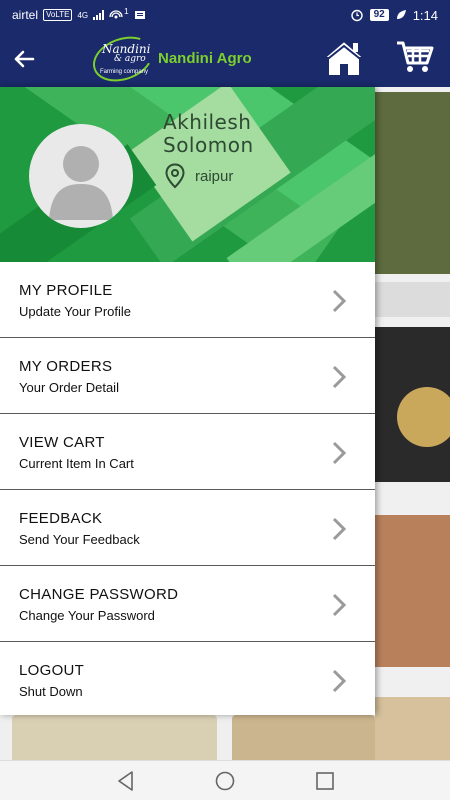 This screenshot has height=800, width=450. What do you see at coordinates (175, 176) in the screenshot?
I see `location-pin-icon` at bounding box center [175, 176].